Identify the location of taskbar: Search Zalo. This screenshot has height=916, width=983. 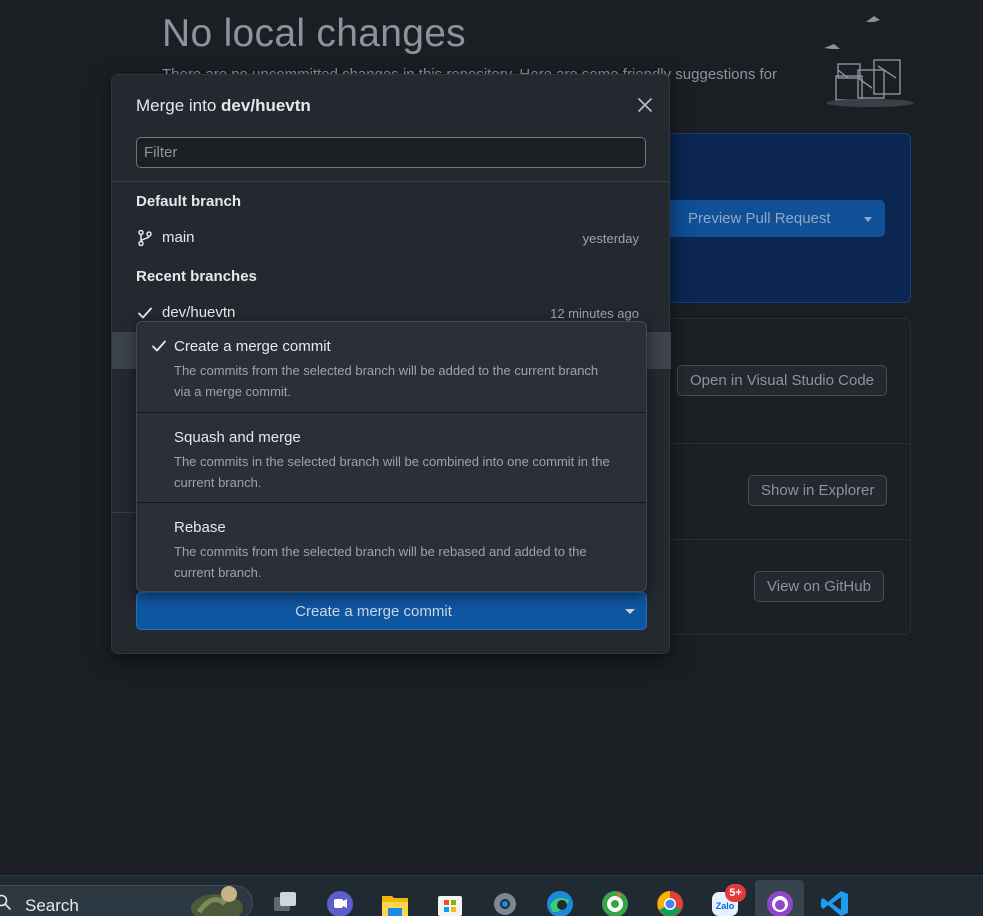
(491, 895).